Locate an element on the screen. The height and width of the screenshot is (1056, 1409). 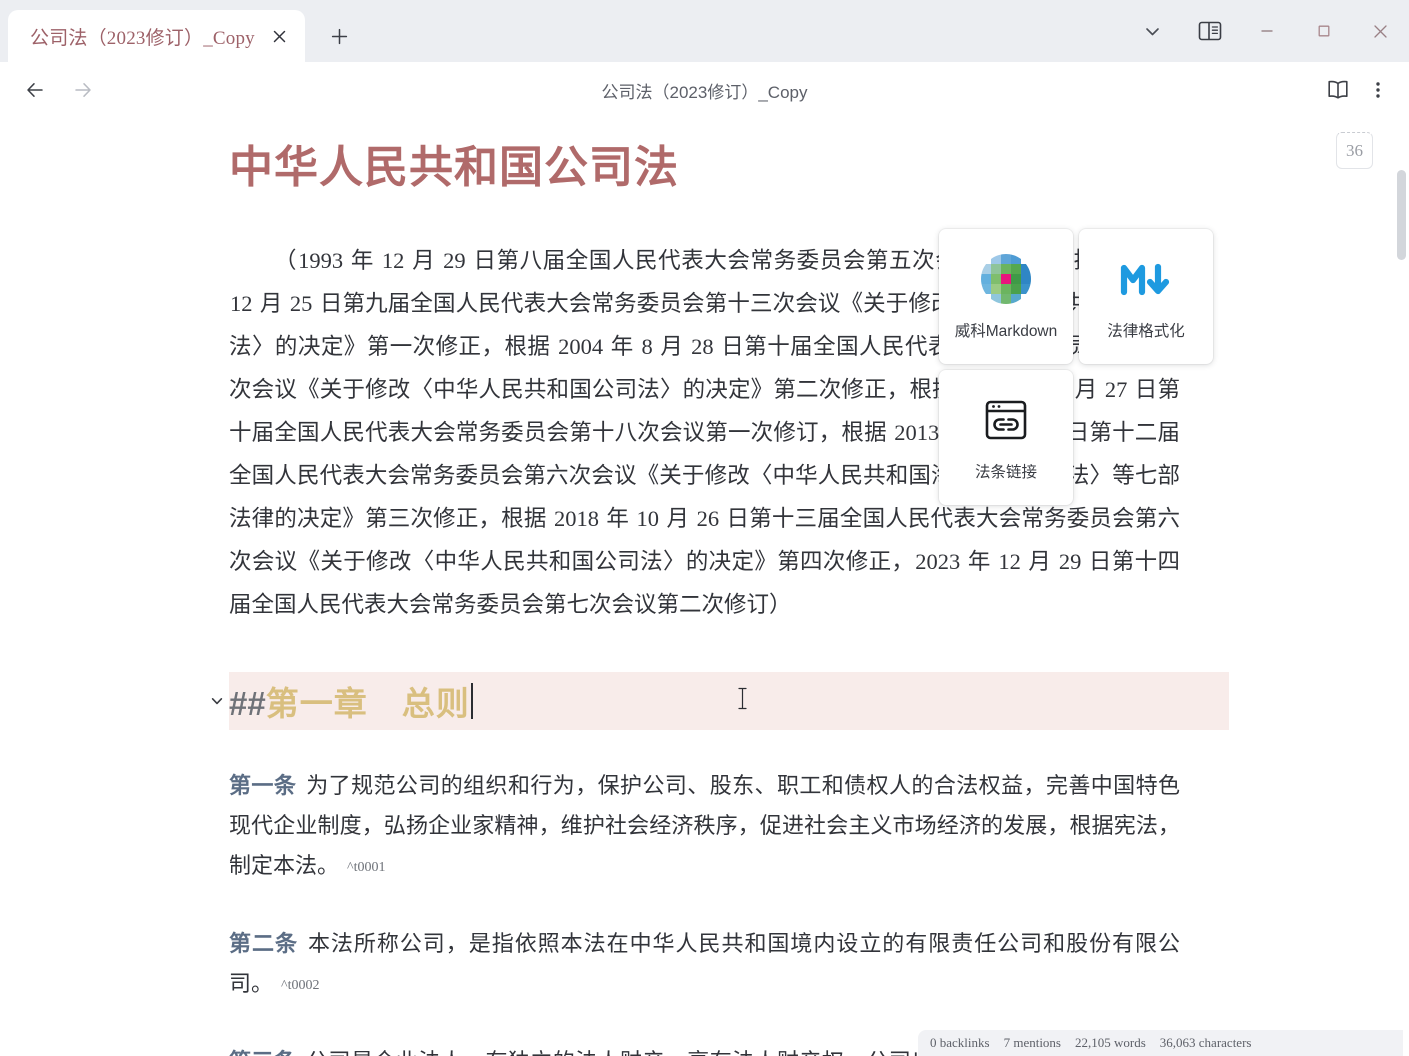
new-tab-button is located at coordinates (340, 36).